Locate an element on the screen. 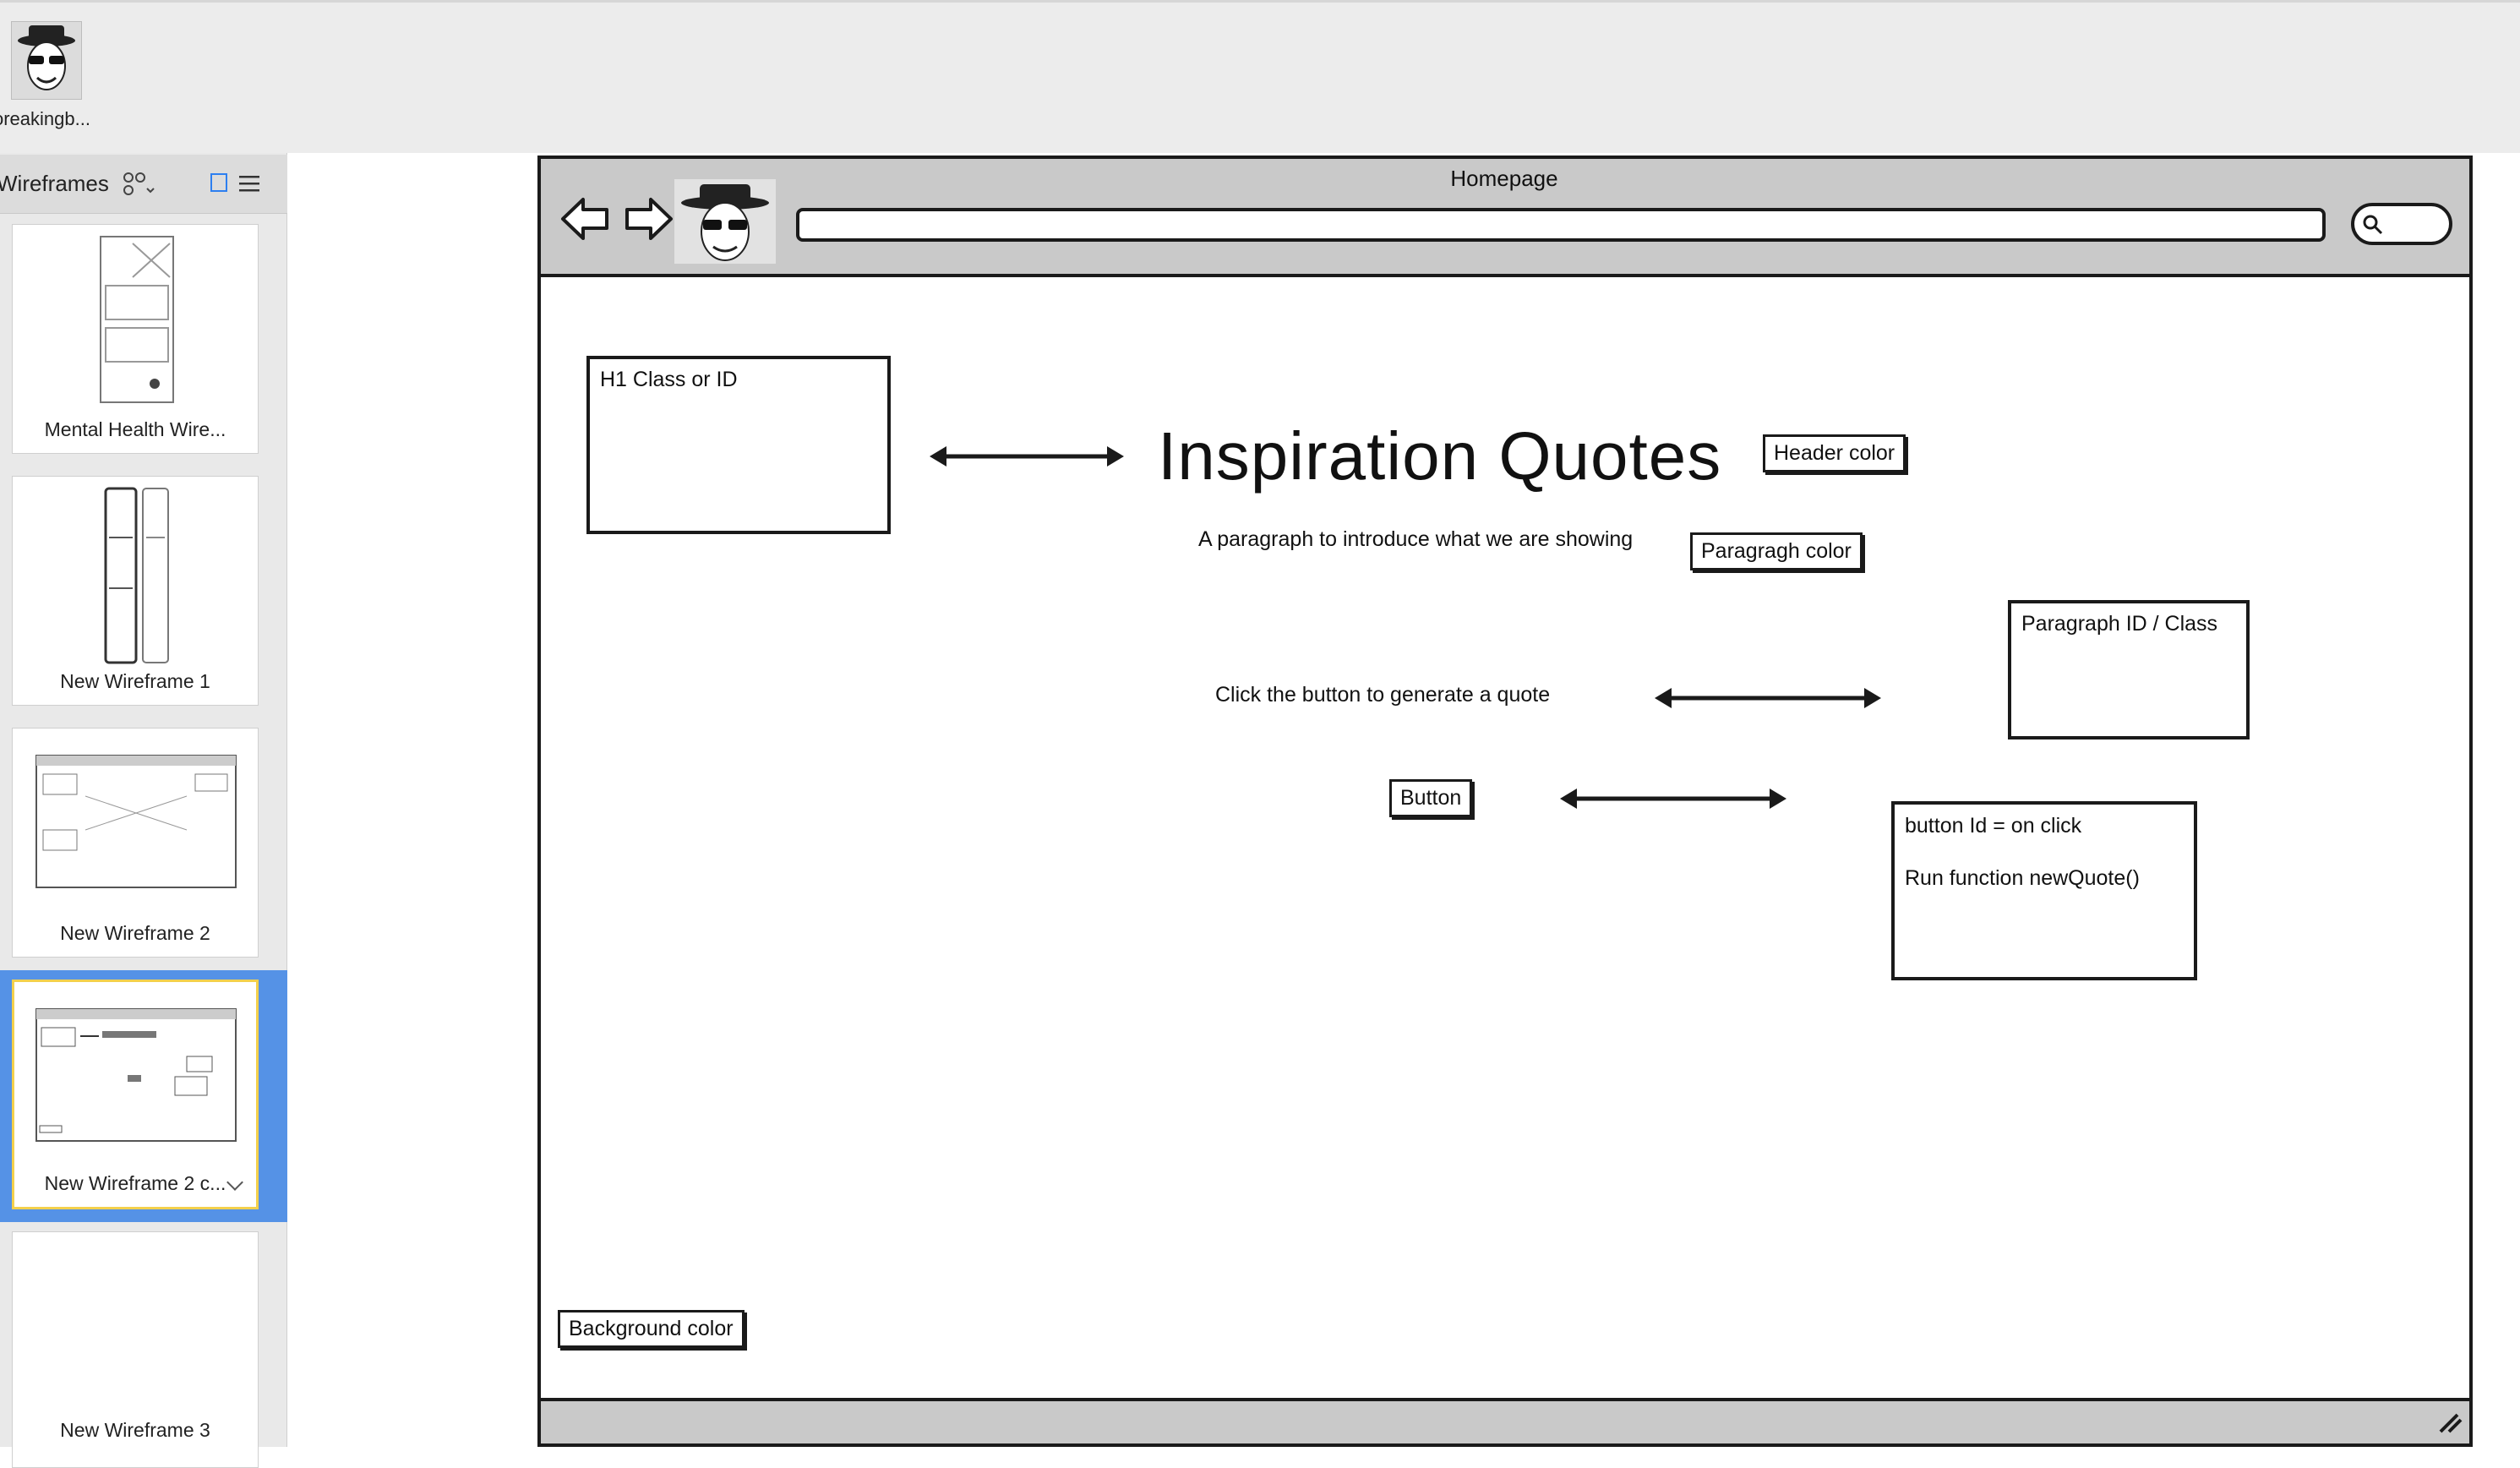  paragraph-id-annotation-label: Paragraph ID / Class is located at coordinates (2119, 624).